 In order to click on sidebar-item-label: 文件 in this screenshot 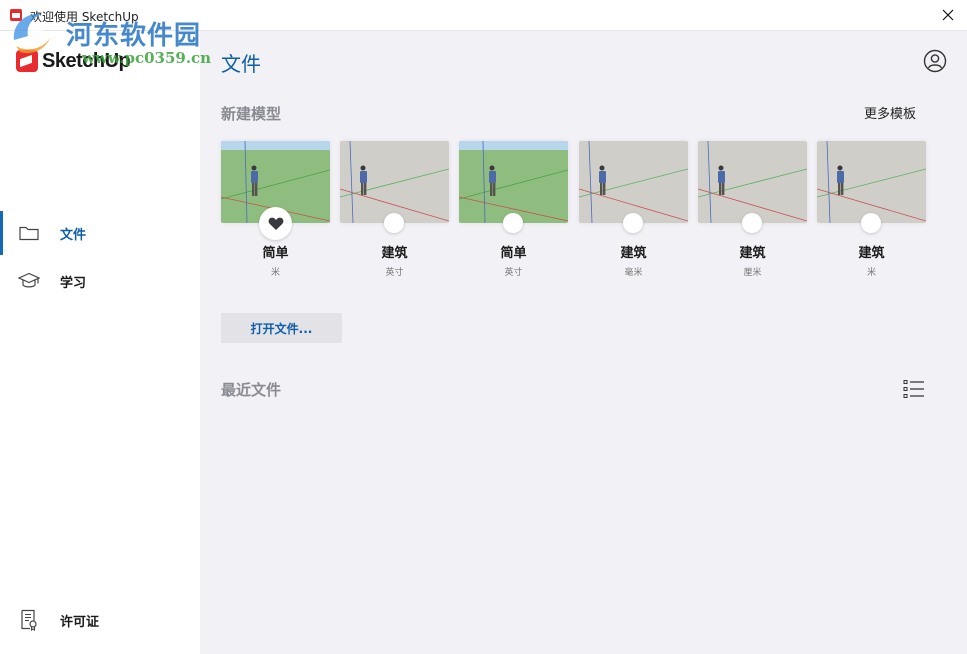, I will do `click(73, 235)`.